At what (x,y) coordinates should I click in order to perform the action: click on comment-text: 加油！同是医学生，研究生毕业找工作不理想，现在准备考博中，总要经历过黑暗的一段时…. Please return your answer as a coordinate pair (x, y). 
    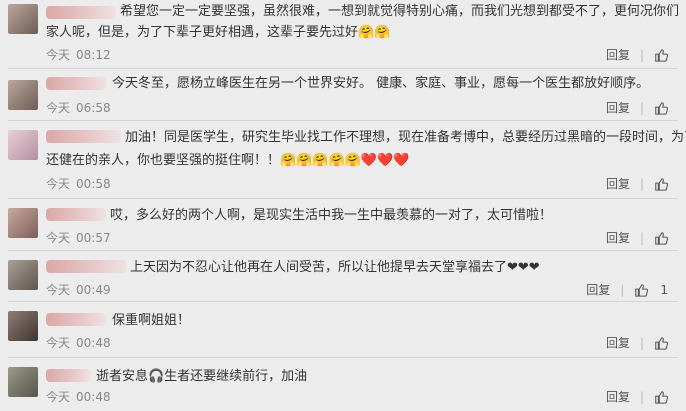
    Looking at the image, I should click on (405, 137).